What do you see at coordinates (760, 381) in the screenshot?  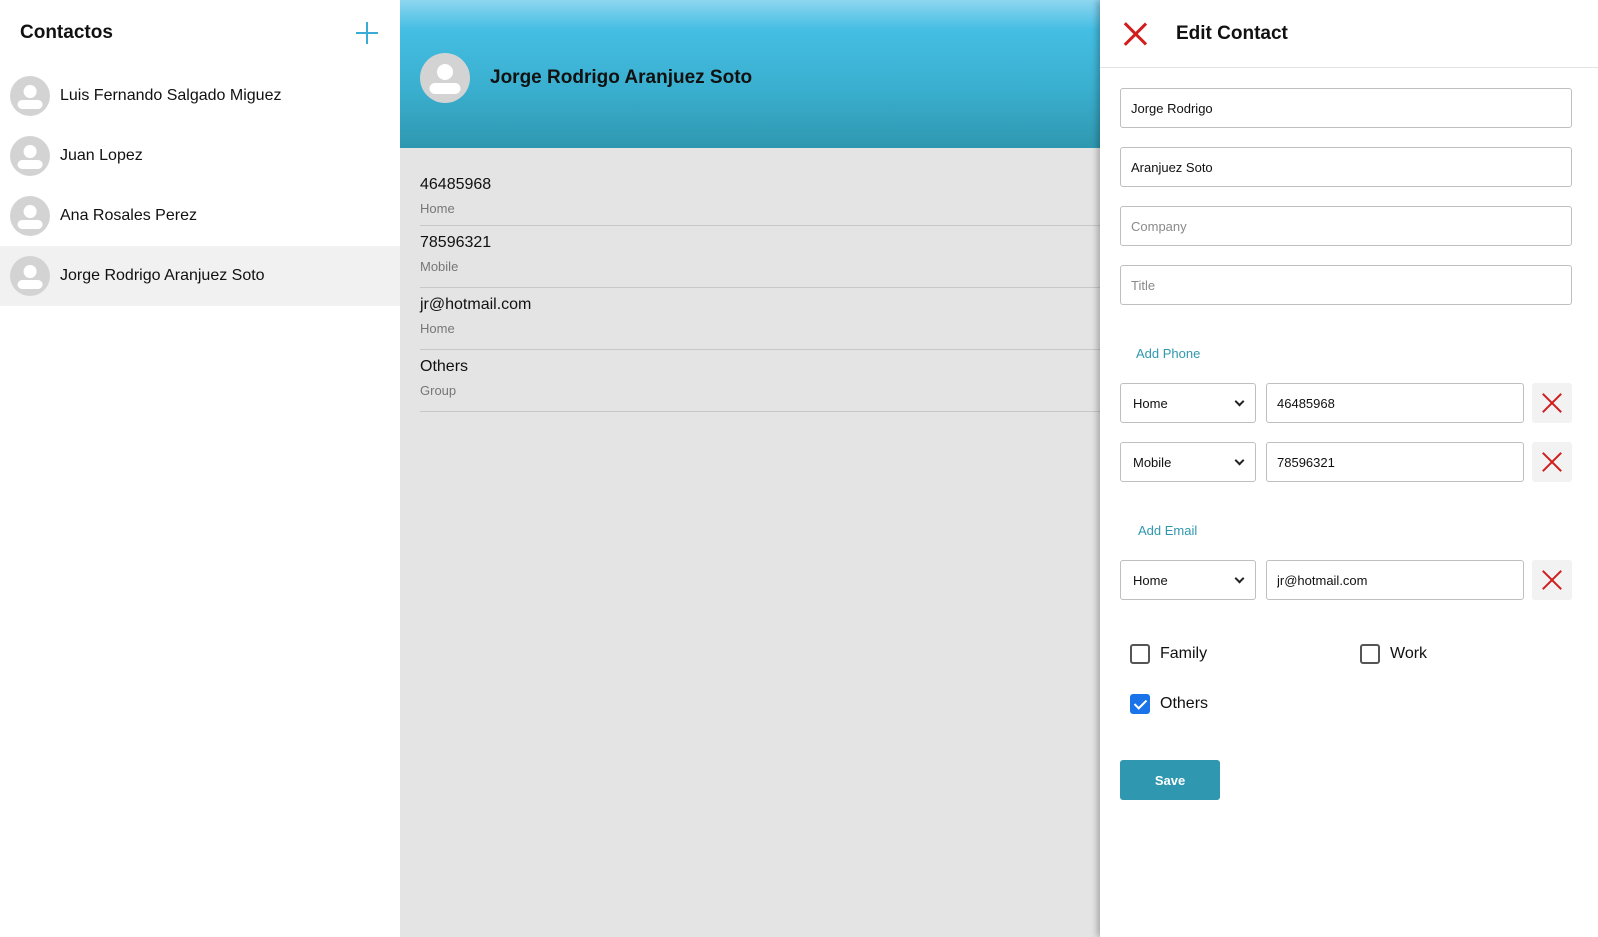 I see `detail-row: Others Group` at bounding box center [760, 381].